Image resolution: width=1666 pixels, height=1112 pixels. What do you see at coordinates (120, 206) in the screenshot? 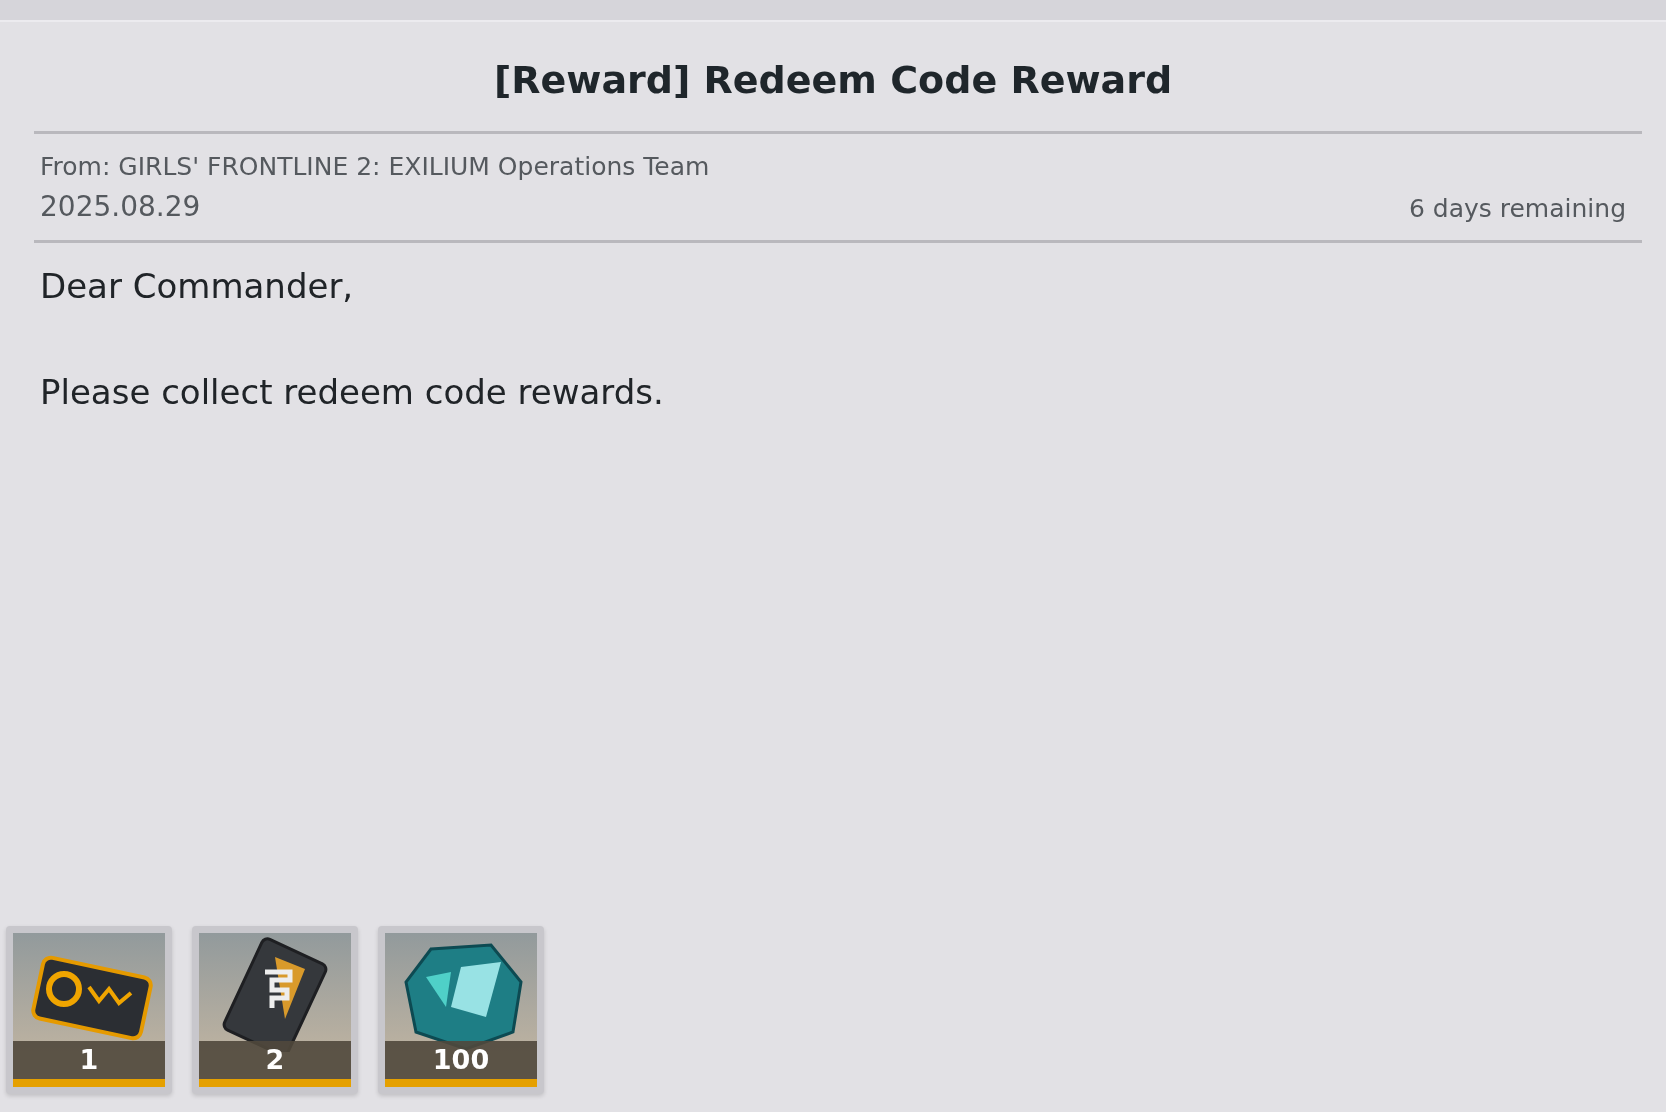
I see `mail-date: 2025.08.29` at bounding box center [120, 206].